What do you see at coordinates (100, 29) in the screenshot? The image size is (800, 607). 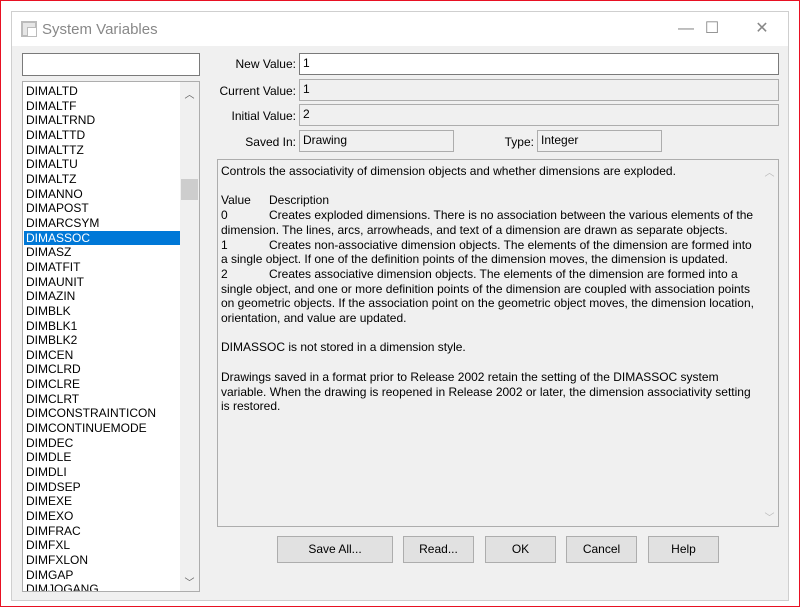 I see `window-title: System Variables` at bounding box center [100, 29].